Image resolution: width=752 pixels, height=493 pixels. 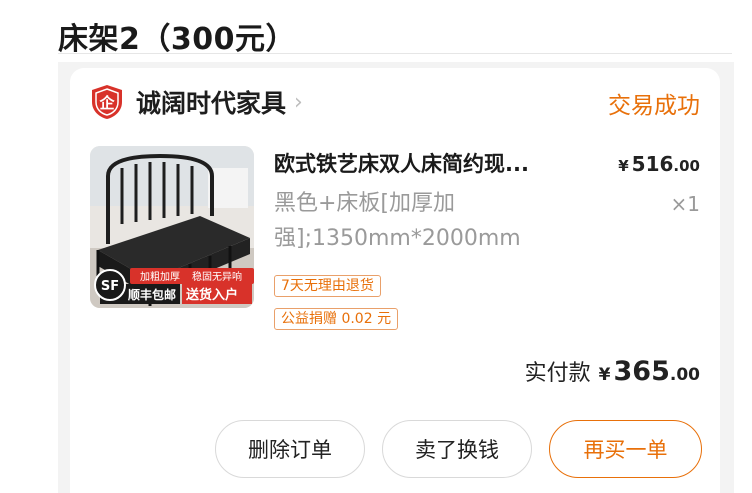 What do you see at coordinates (684, 375) in the screenshot?
I see `paid-decimal: .00` at bounding box center [684, 375].